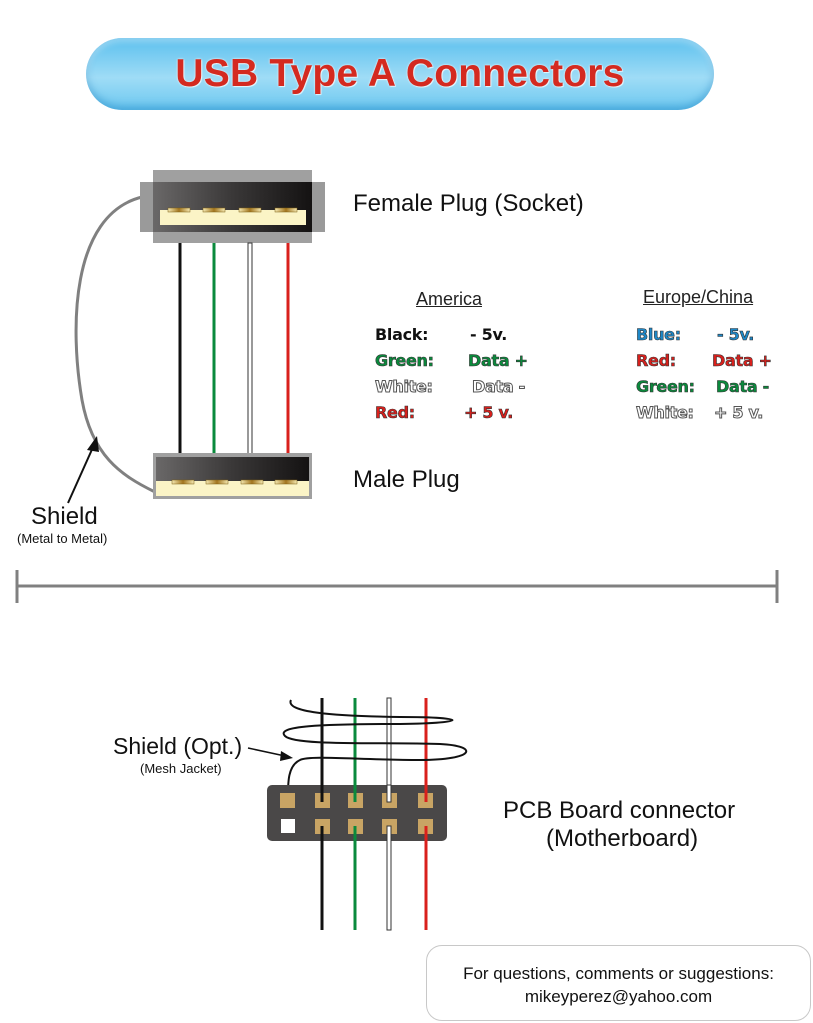 The width and height of the screenshot is (813, 1023). What do you see at coordinates (266, 752) in the screenshot?
I see `shield-opt-arrow` at bounding box center [266, 752].